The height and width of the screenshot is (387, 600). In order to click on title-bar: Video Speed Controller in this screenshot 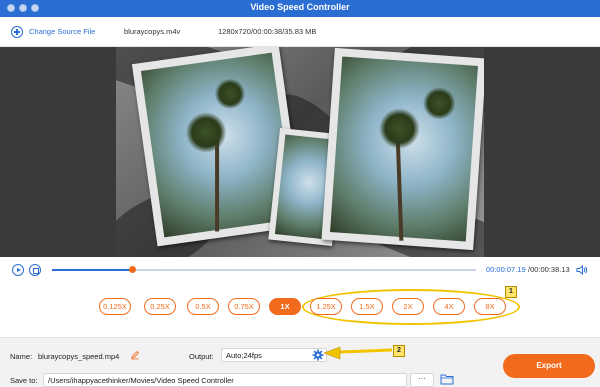, I will do `click(300, 8)`.